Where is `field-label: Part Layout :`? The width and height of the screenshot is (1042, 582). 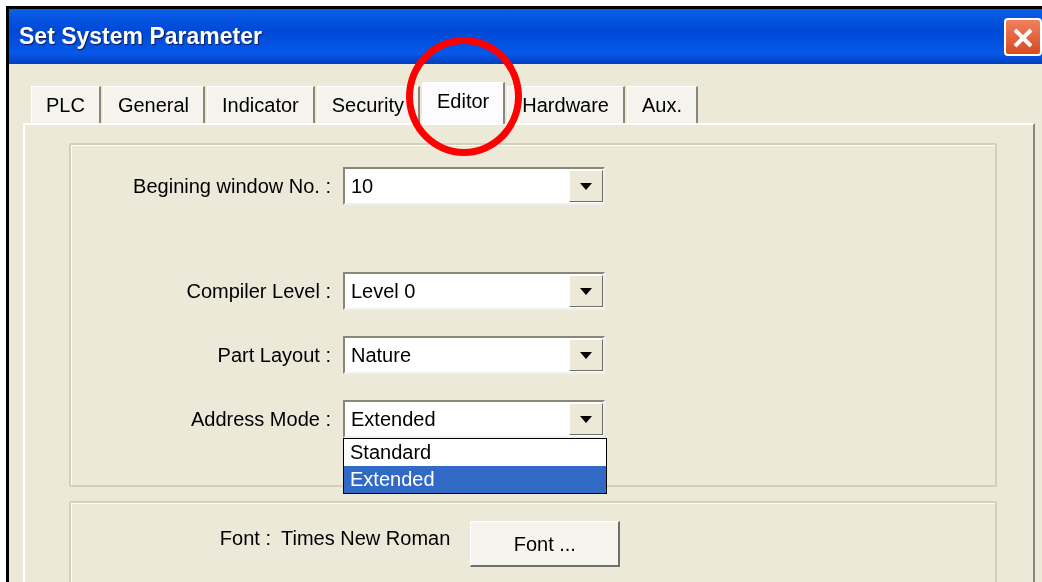 field-label: Part Layout : is located at coordinates (274, 355).